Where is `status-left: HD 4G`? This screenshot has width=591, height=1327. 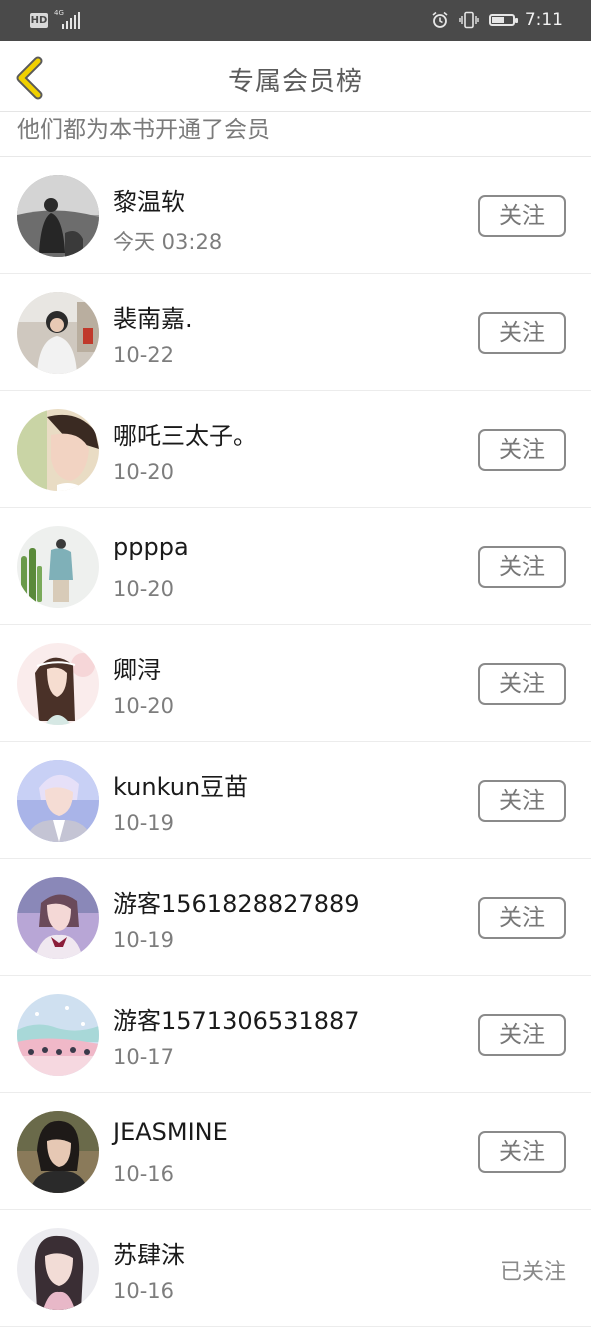 status-left: HD 4G is located at coordinates (57, 19).